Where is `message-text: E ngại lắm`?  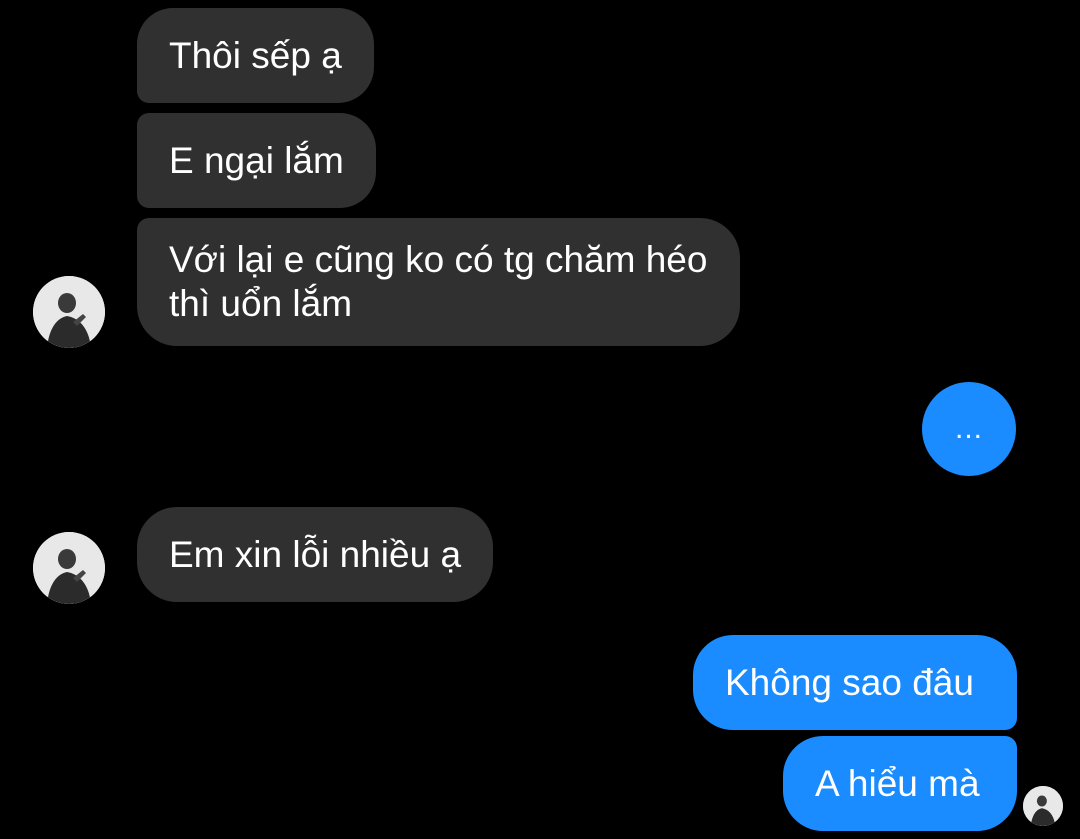
message-text: E ngại lắm is located at coordinates (256, 160).